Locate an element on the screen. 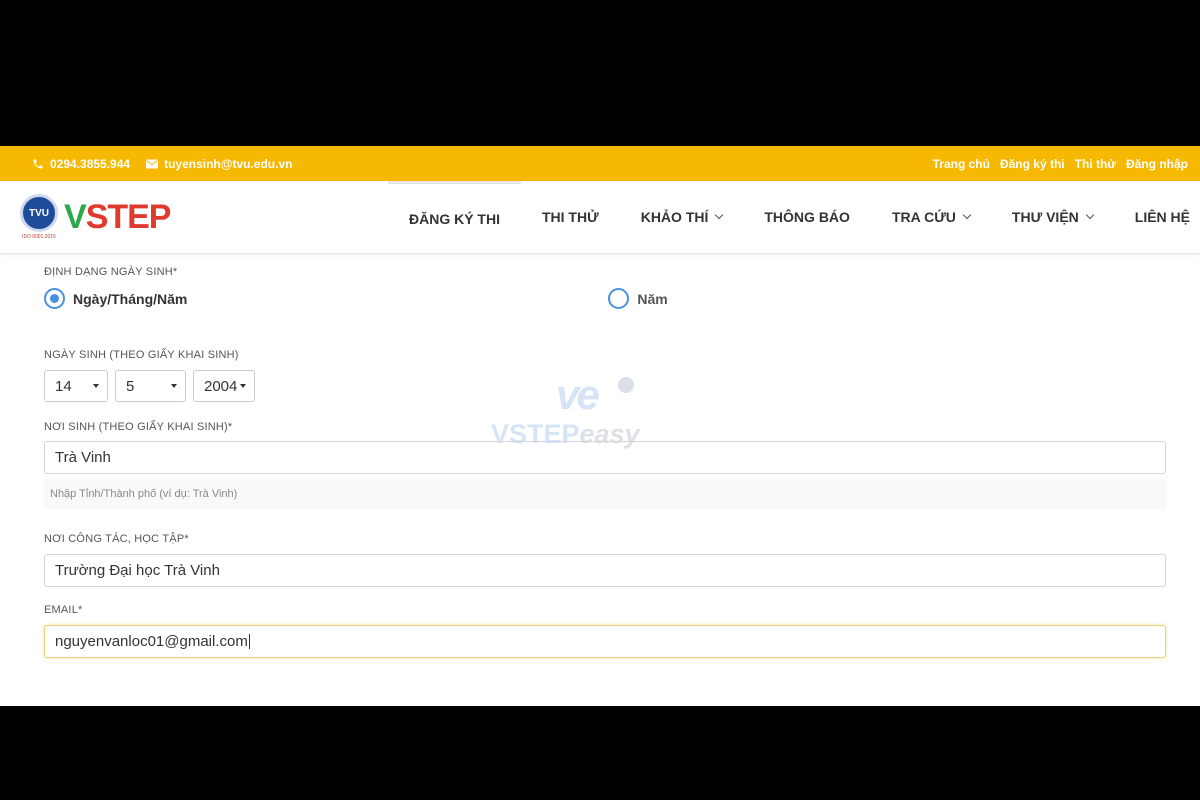  dob-format-option-full: Ngày/Tháng/Năm is located at coordinates (115, 298).